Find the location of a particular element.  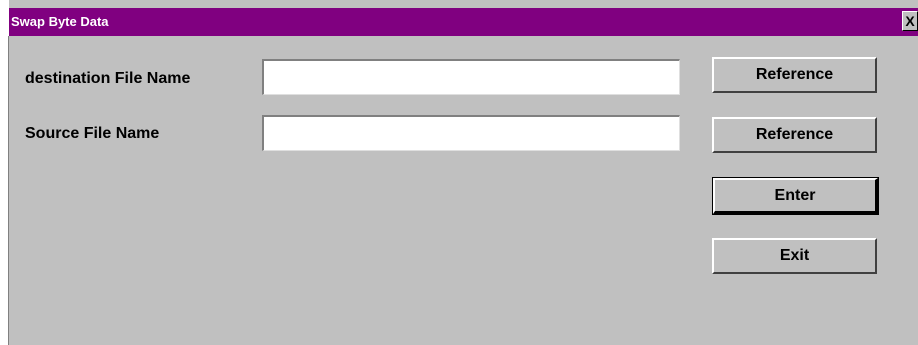

exit-label: Exit is located at coordinates (794, 255).